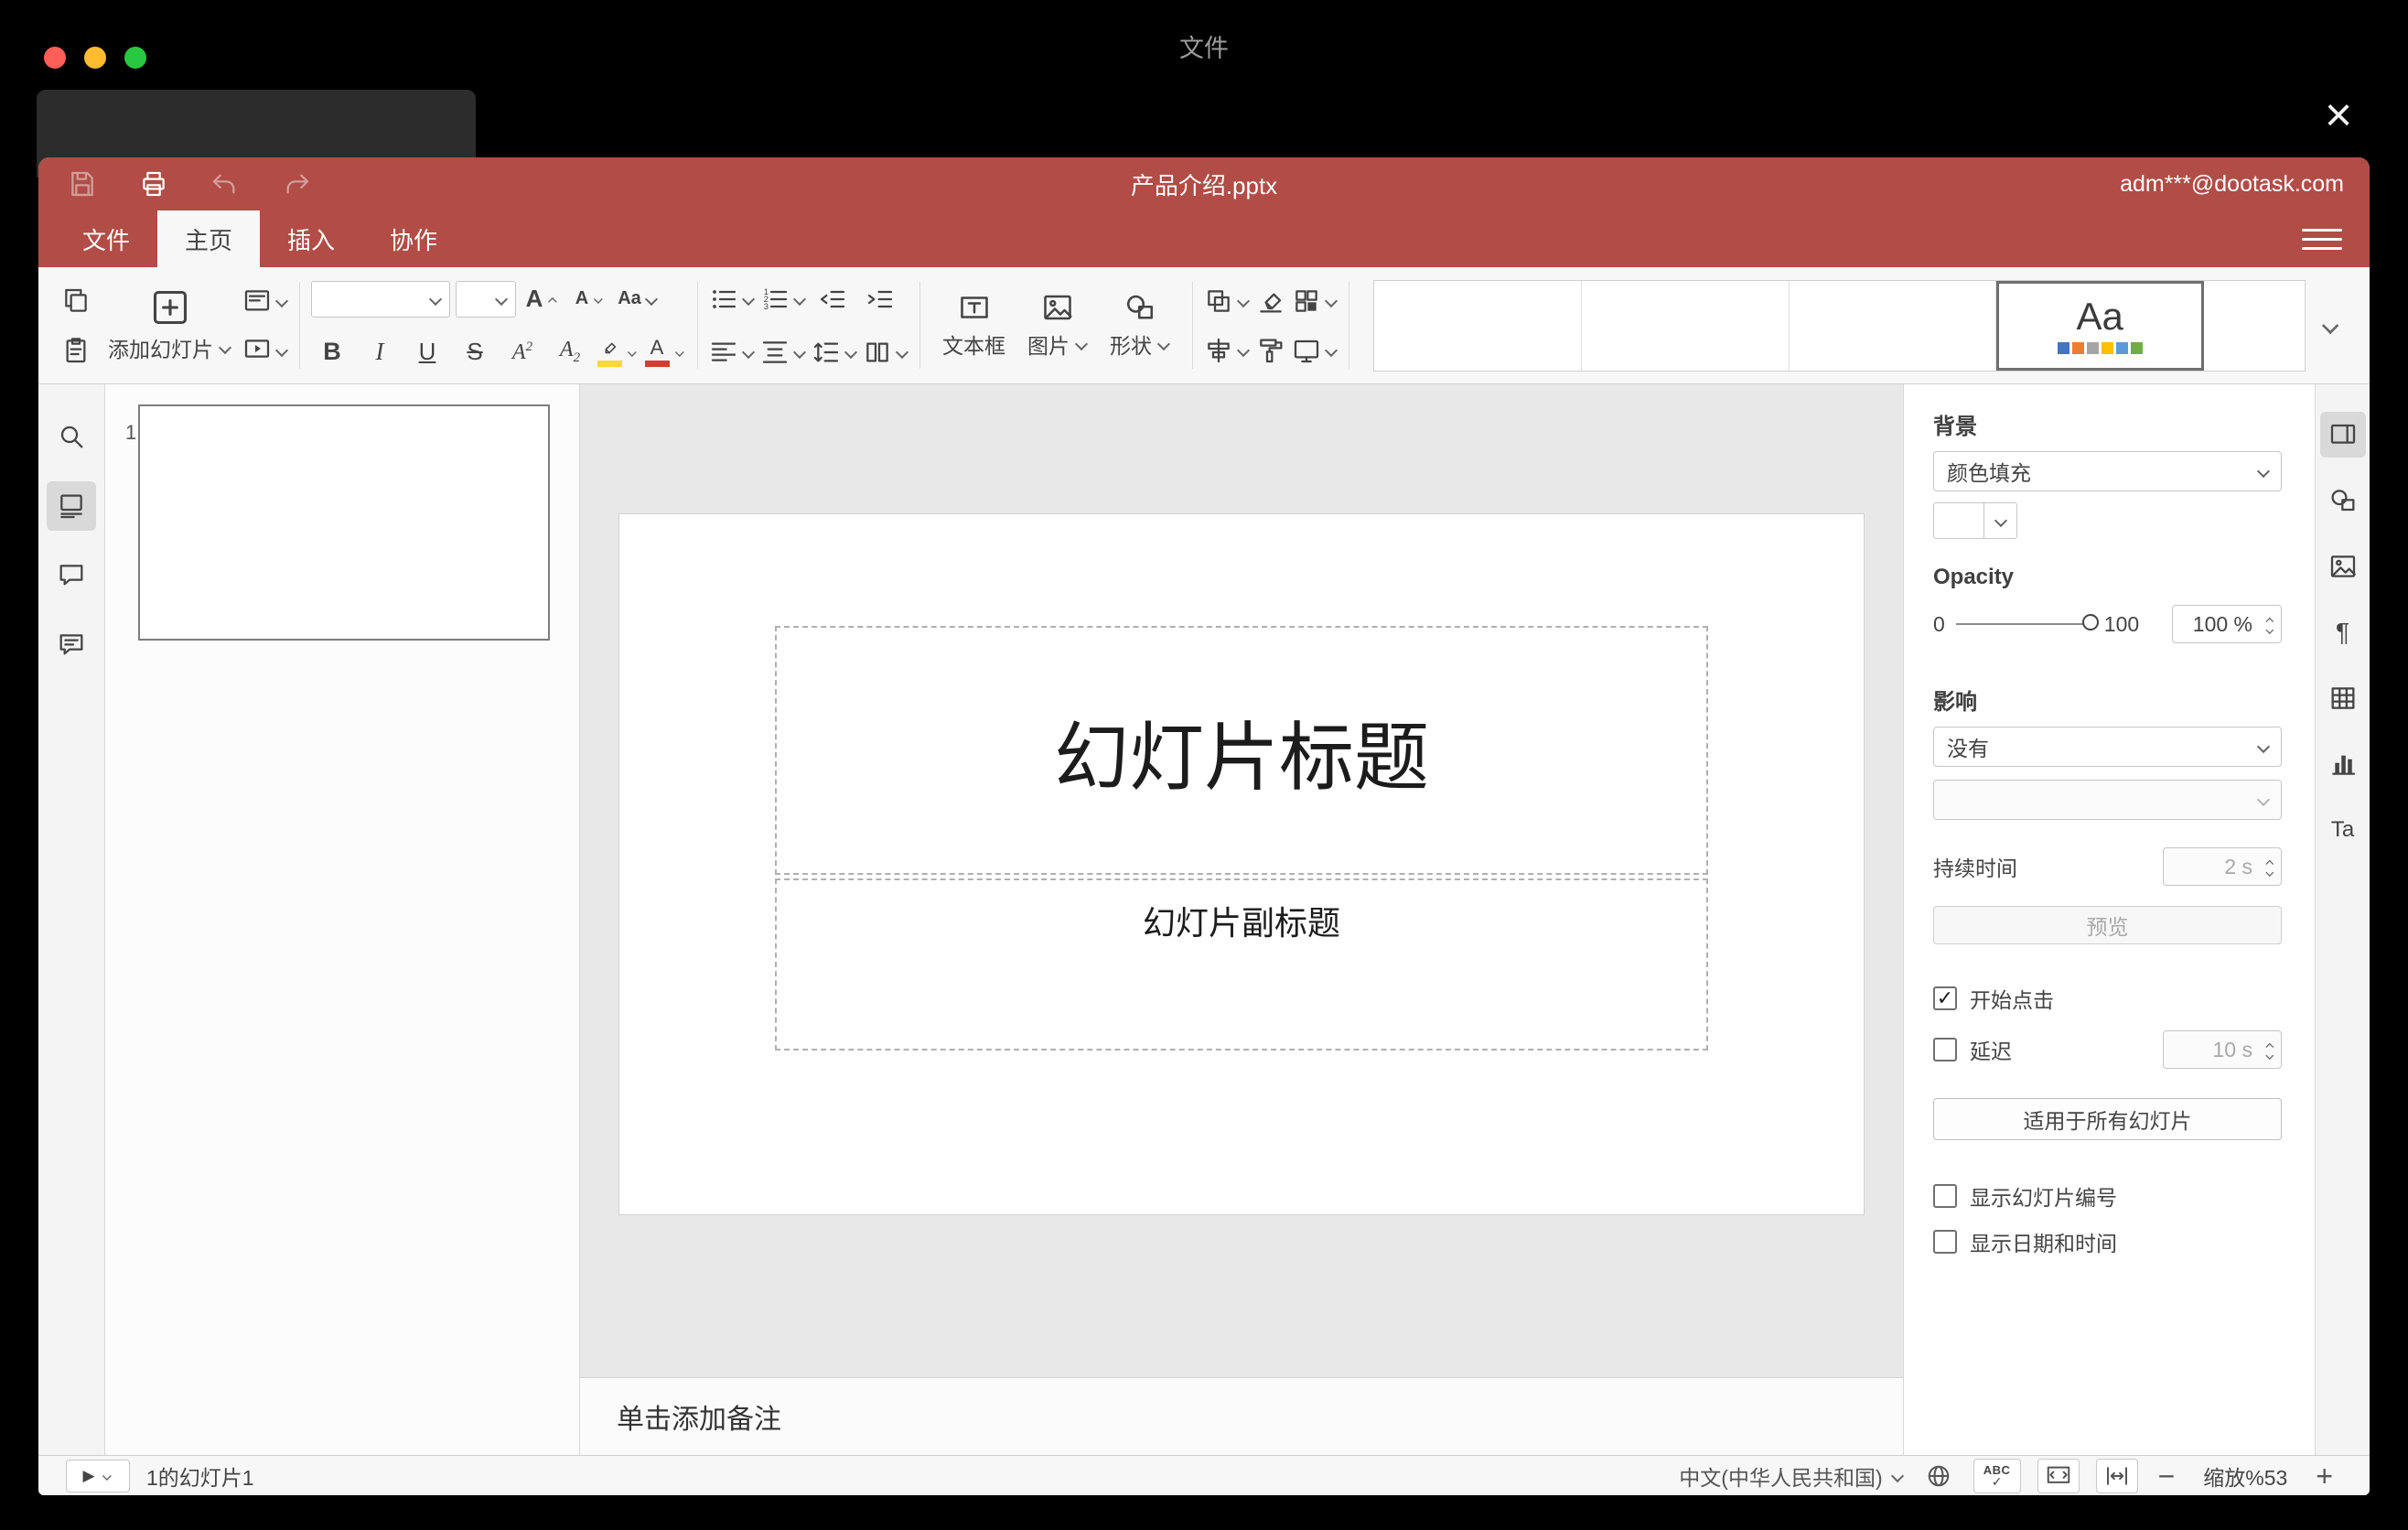  I want to click on insert-shape-button: 形状, so click(1140, 325).